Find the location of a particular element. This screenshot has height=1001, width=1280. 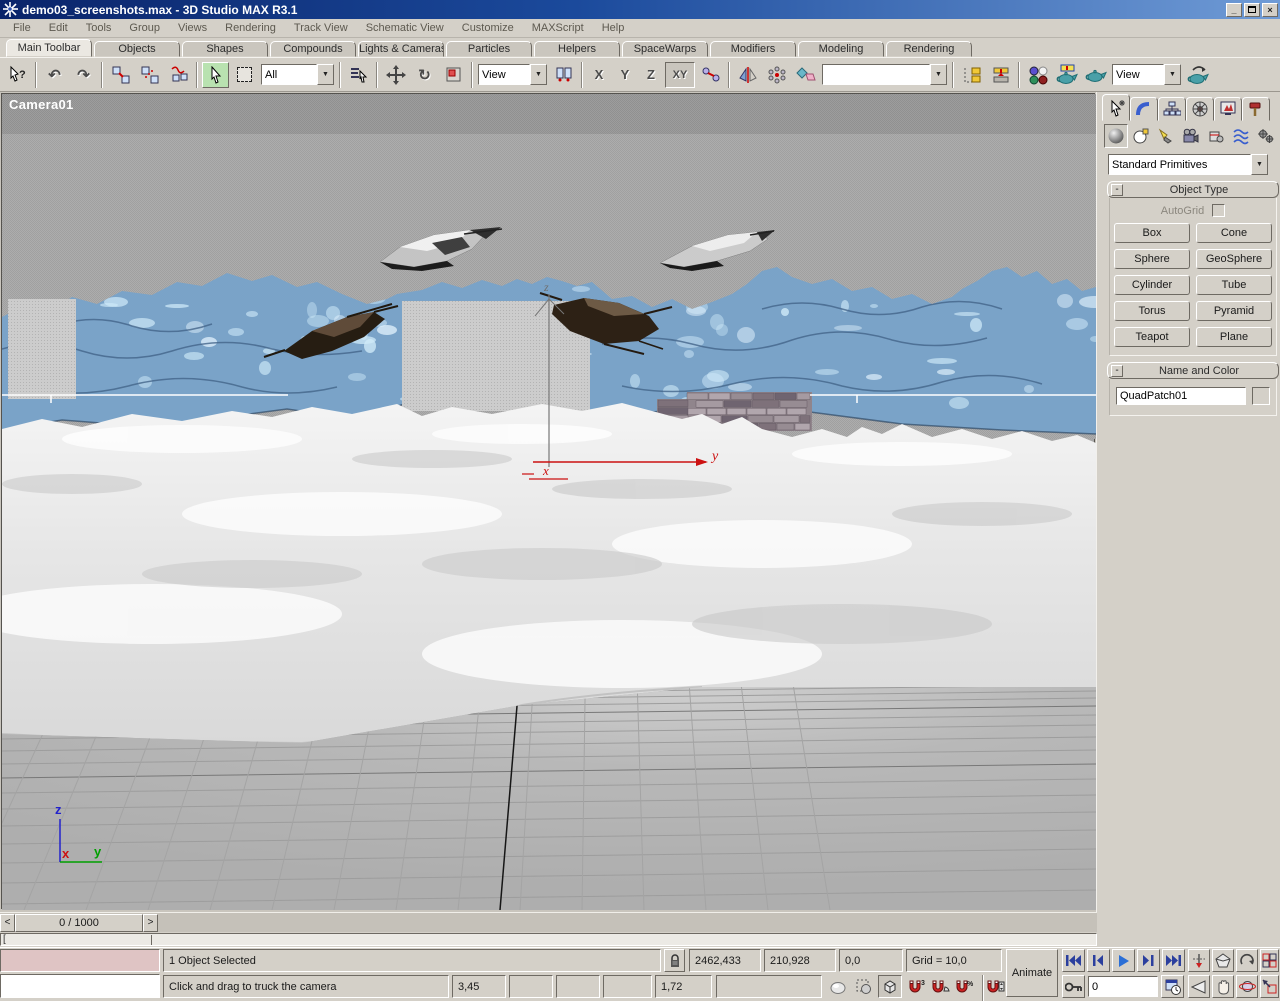

box-button: Box is located at coordinates (1152, 233).